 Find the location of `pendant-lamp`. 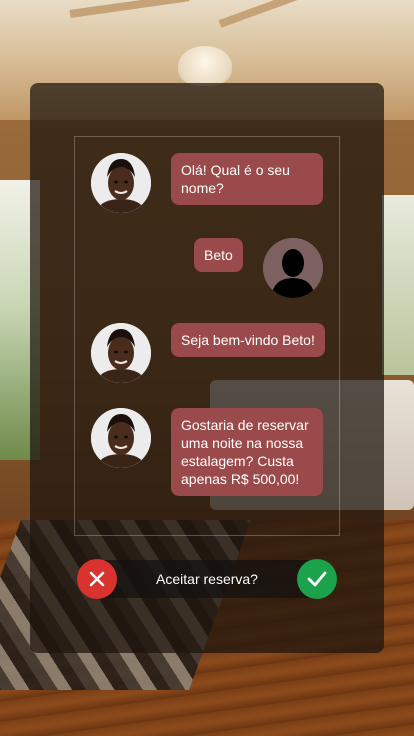

pendant-lamp is located at coordinates (205, 66).